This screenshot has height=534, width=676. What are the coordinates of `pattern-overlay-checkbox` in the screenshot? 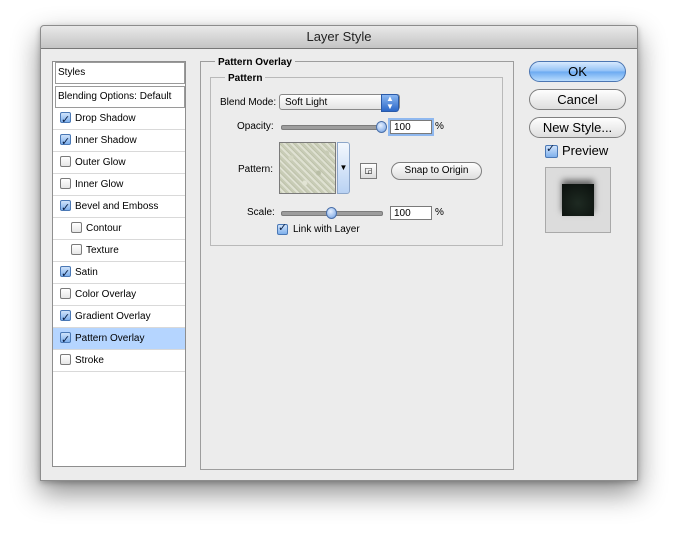 It's located at (65, 340).